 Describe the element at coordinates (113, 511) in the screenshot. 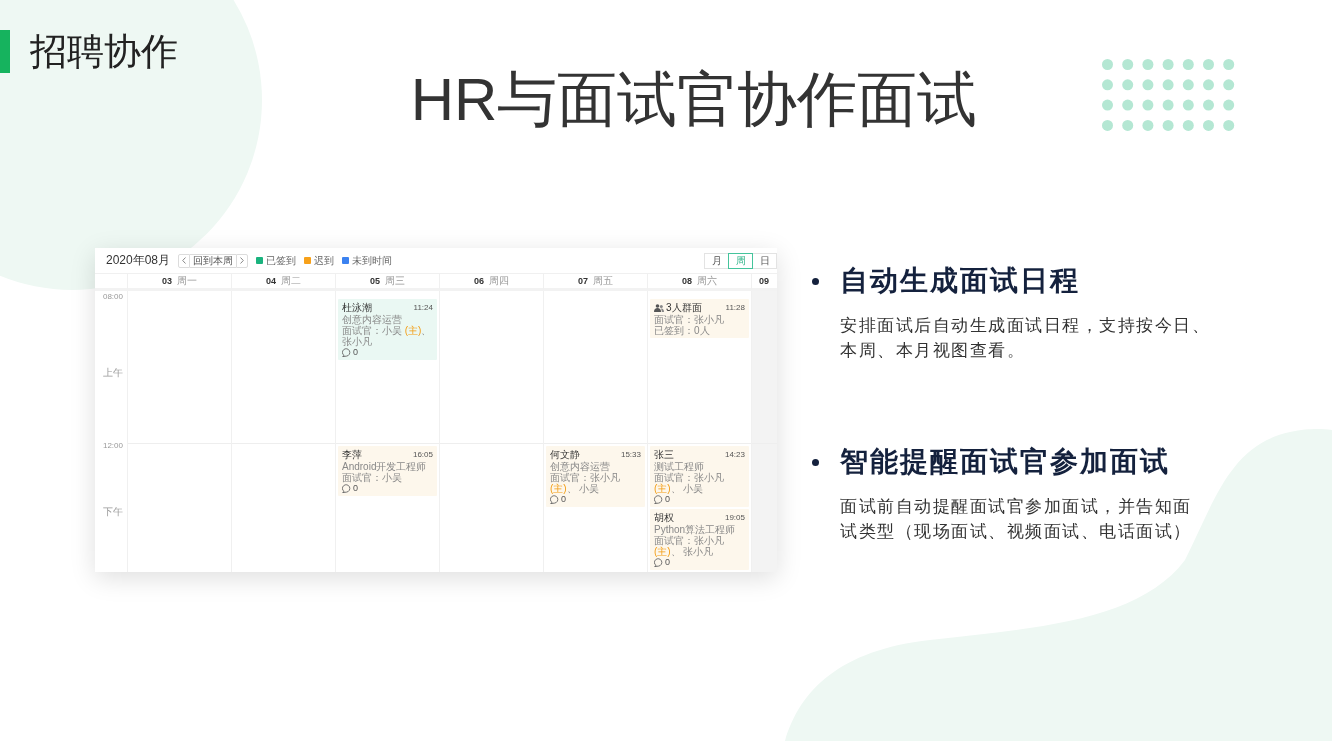

I see `period-label: 下午` at that location.